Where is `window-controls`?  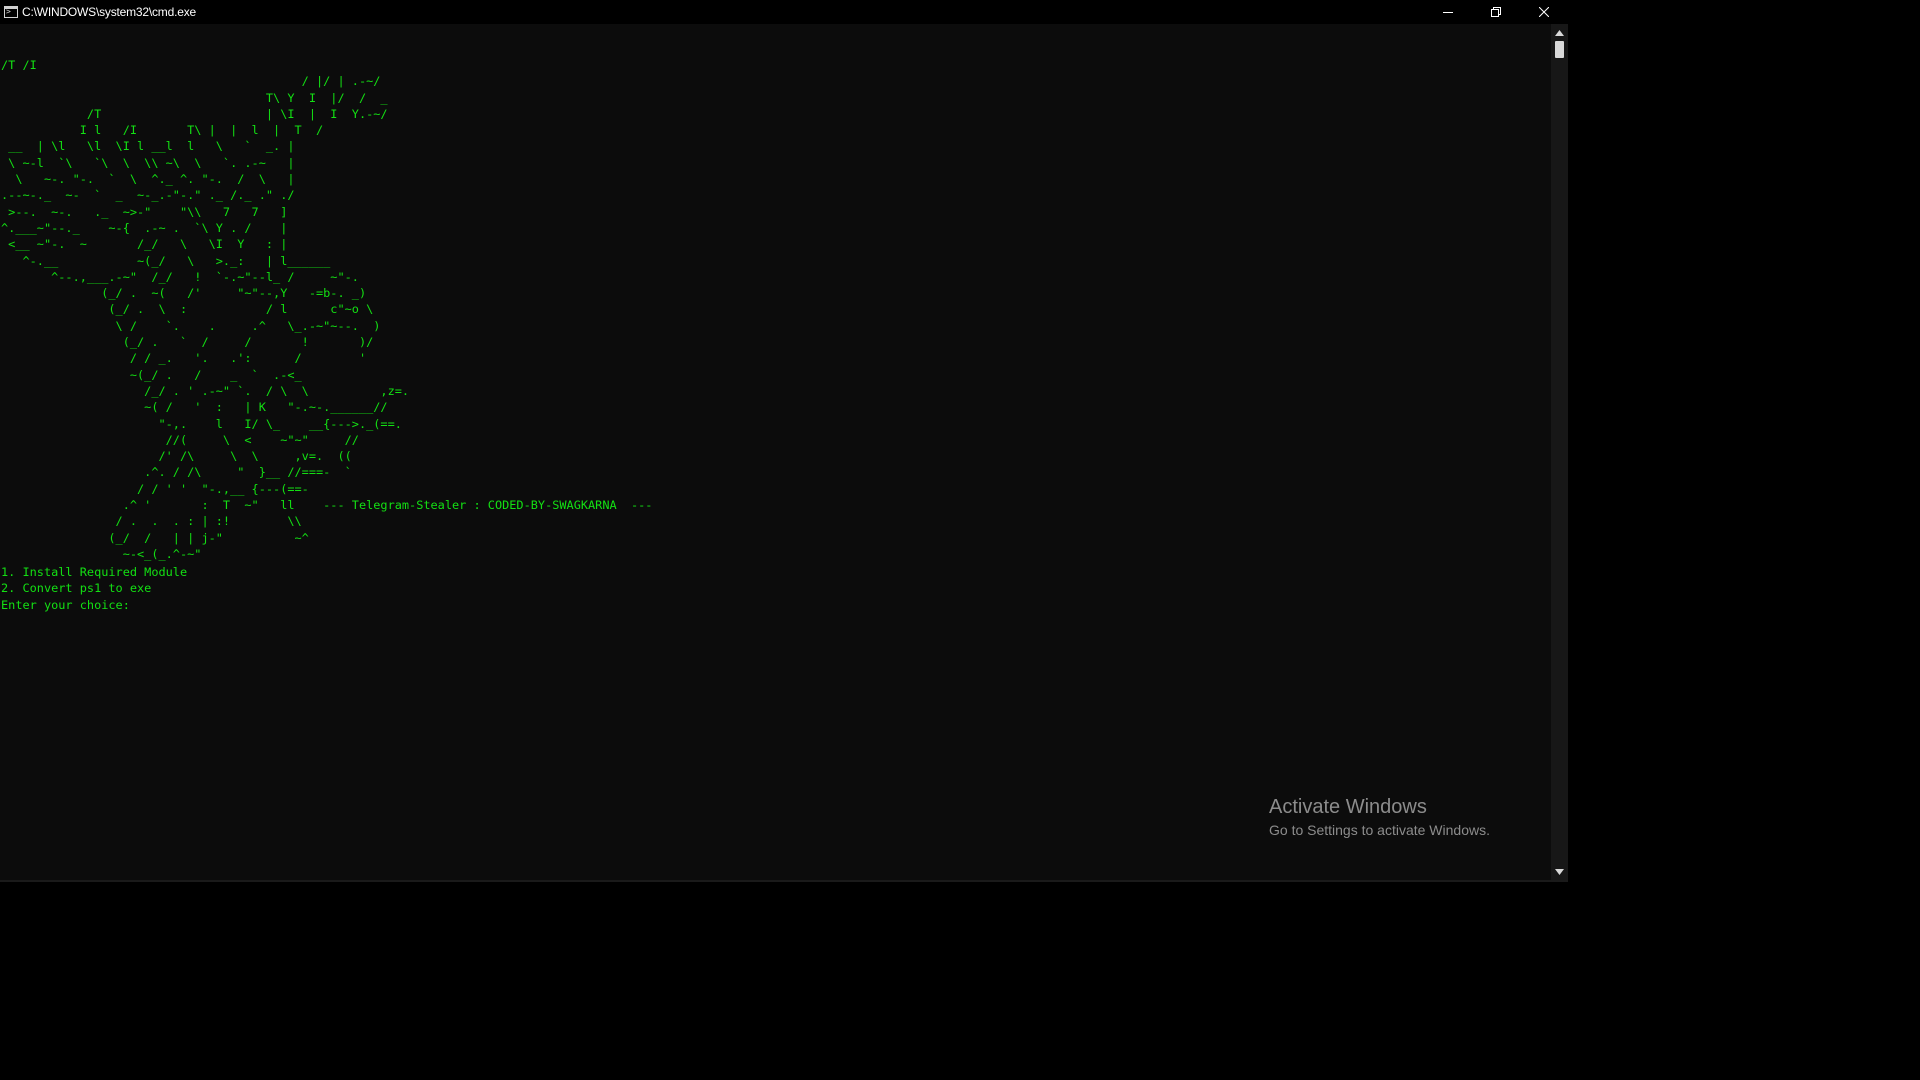
window-controls is located at coordinates (1496, 12).